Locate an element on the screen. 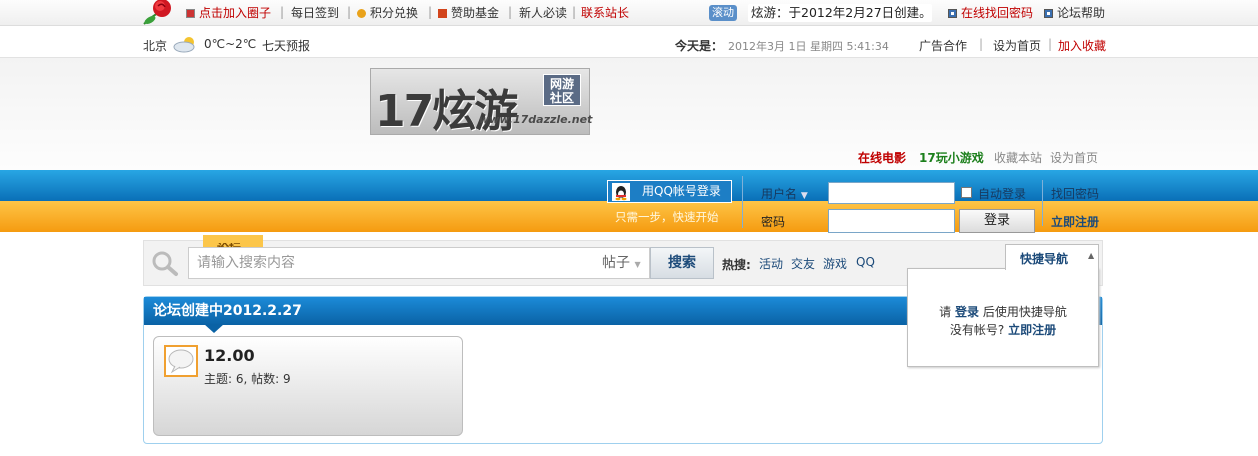  hot-term-games: 游戏 is located at coordinates (835, 263).